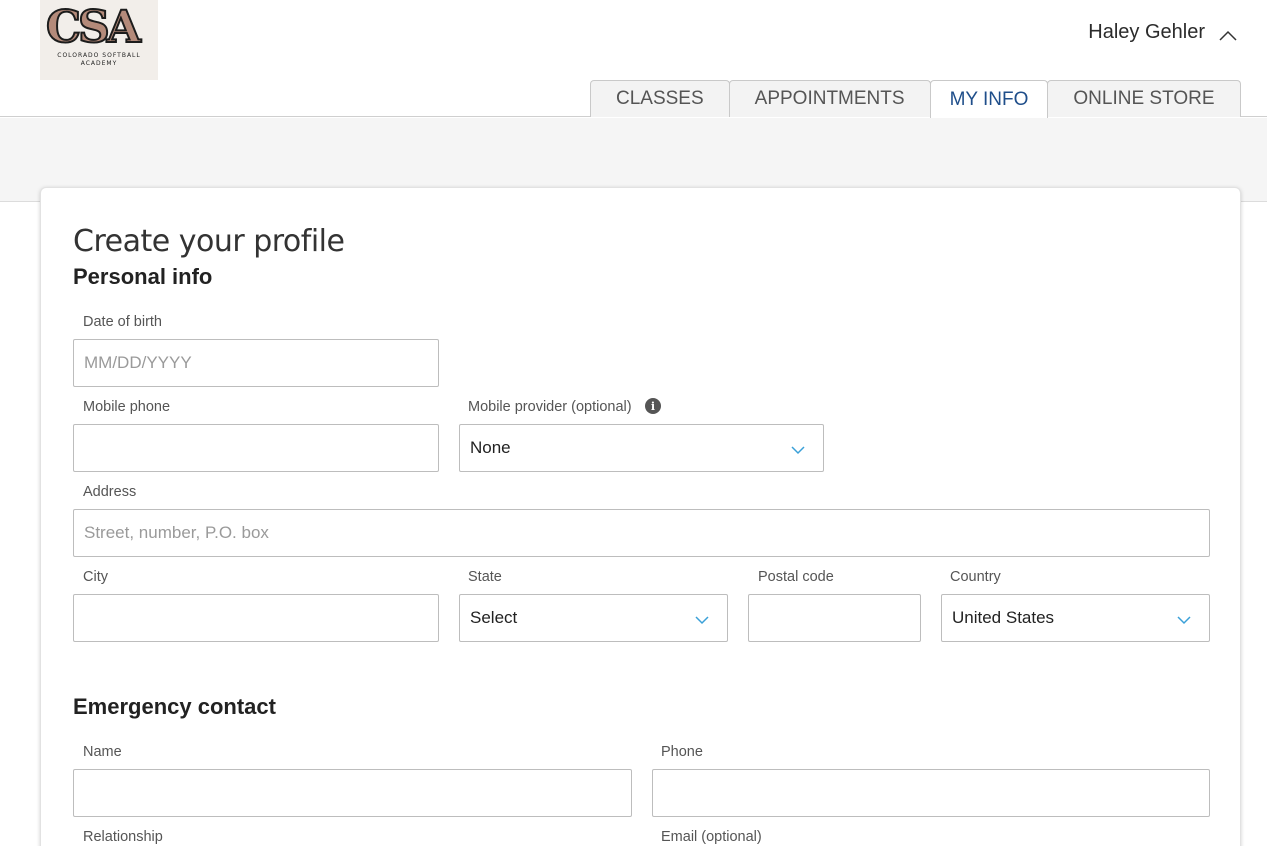  What do you see at coordinates (95, 577) in the screenshot?
I see `city-label: City` at bounding box center [95, 577].